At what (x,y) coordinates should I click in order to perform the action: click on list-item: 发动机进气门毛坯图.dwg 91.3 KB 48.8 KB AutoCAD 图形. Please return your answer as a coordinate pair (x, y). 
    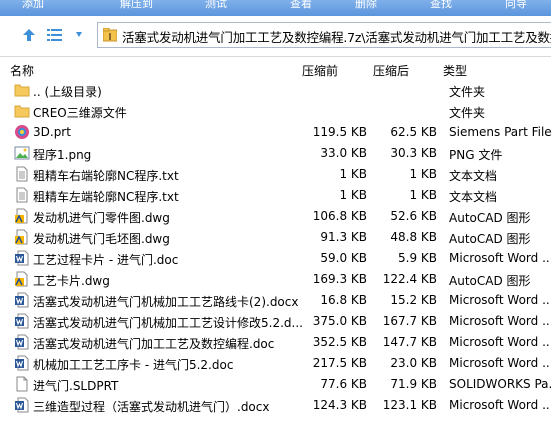
    Looking at the image, I should click on (275, 237).